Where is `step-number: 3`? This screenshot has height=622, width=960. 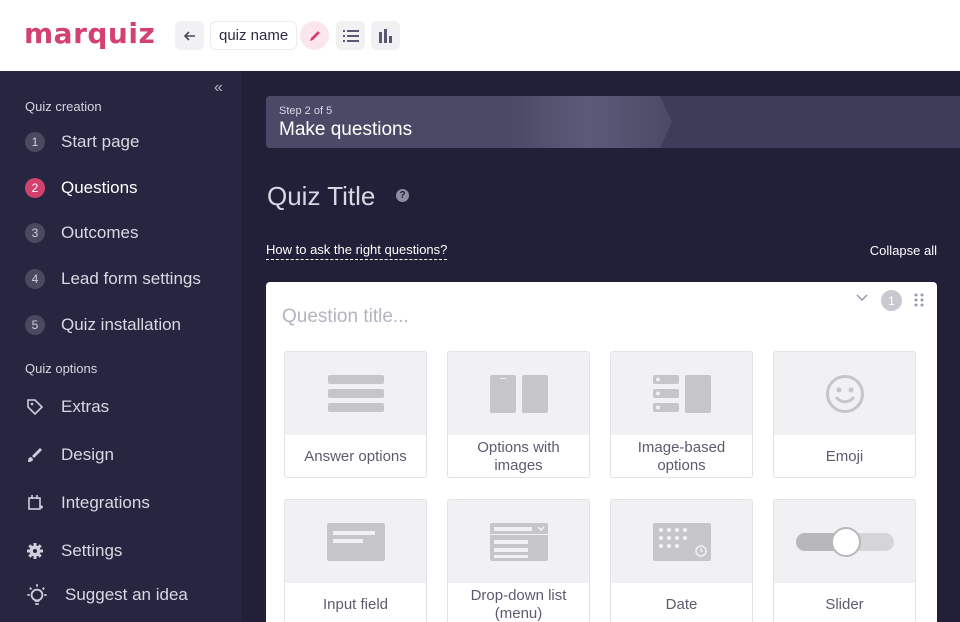
step-number: 3 is located at coordinates (35, 233).